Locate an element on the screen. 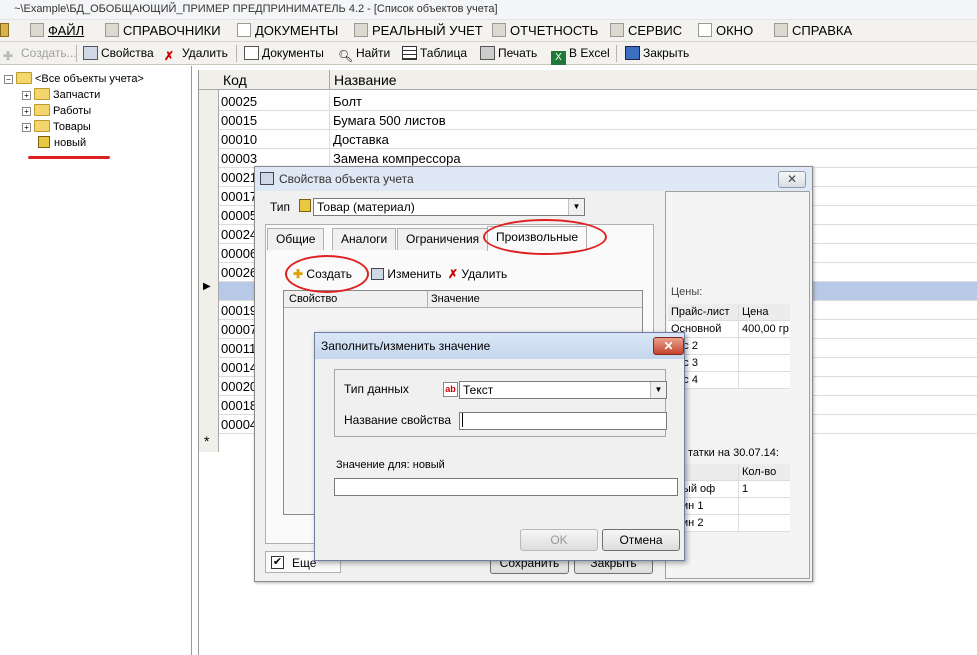  red-underline-annotation is located at coordinates (69, 157).